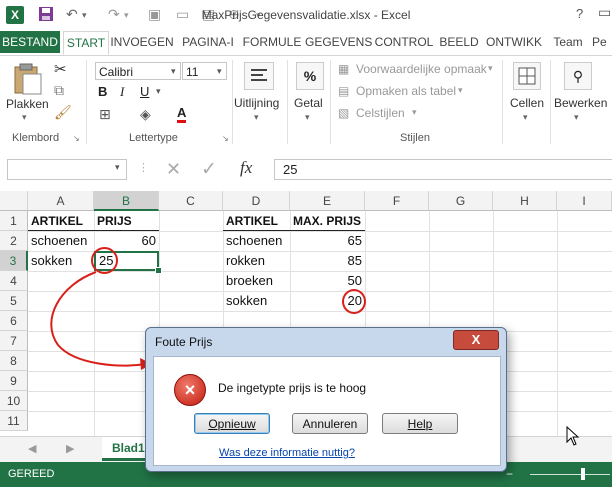  I want to click on help-dialog-button: Help, so click(420, 423).